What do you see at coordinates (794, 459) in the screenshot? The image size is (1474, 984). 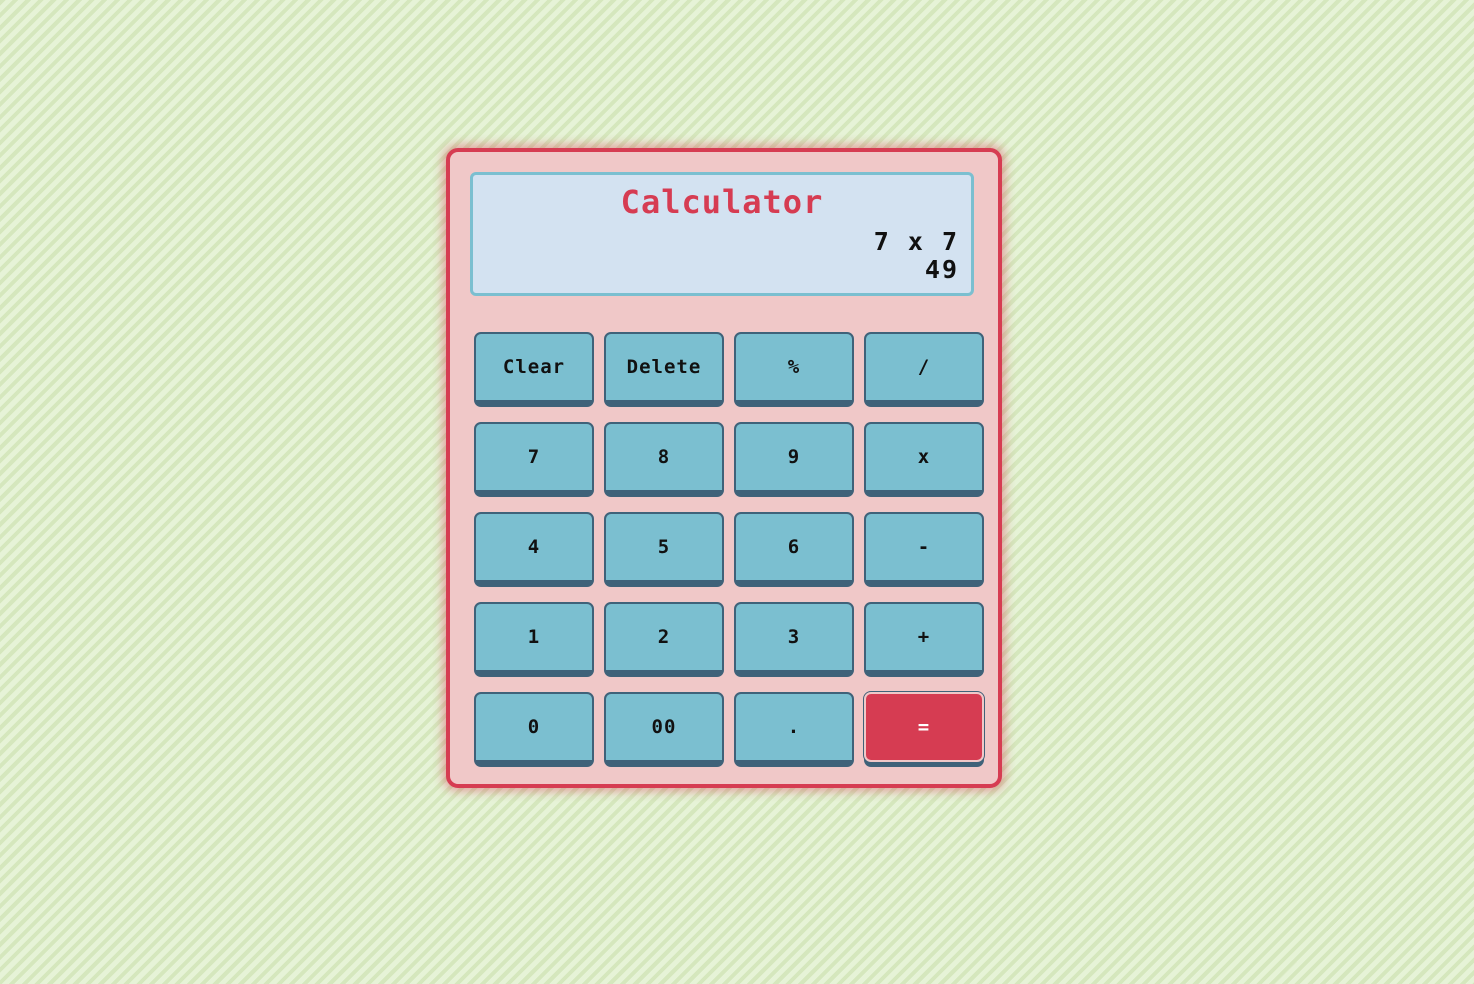 I see `digit-9-button: 9` at bounding box center [794, 459].